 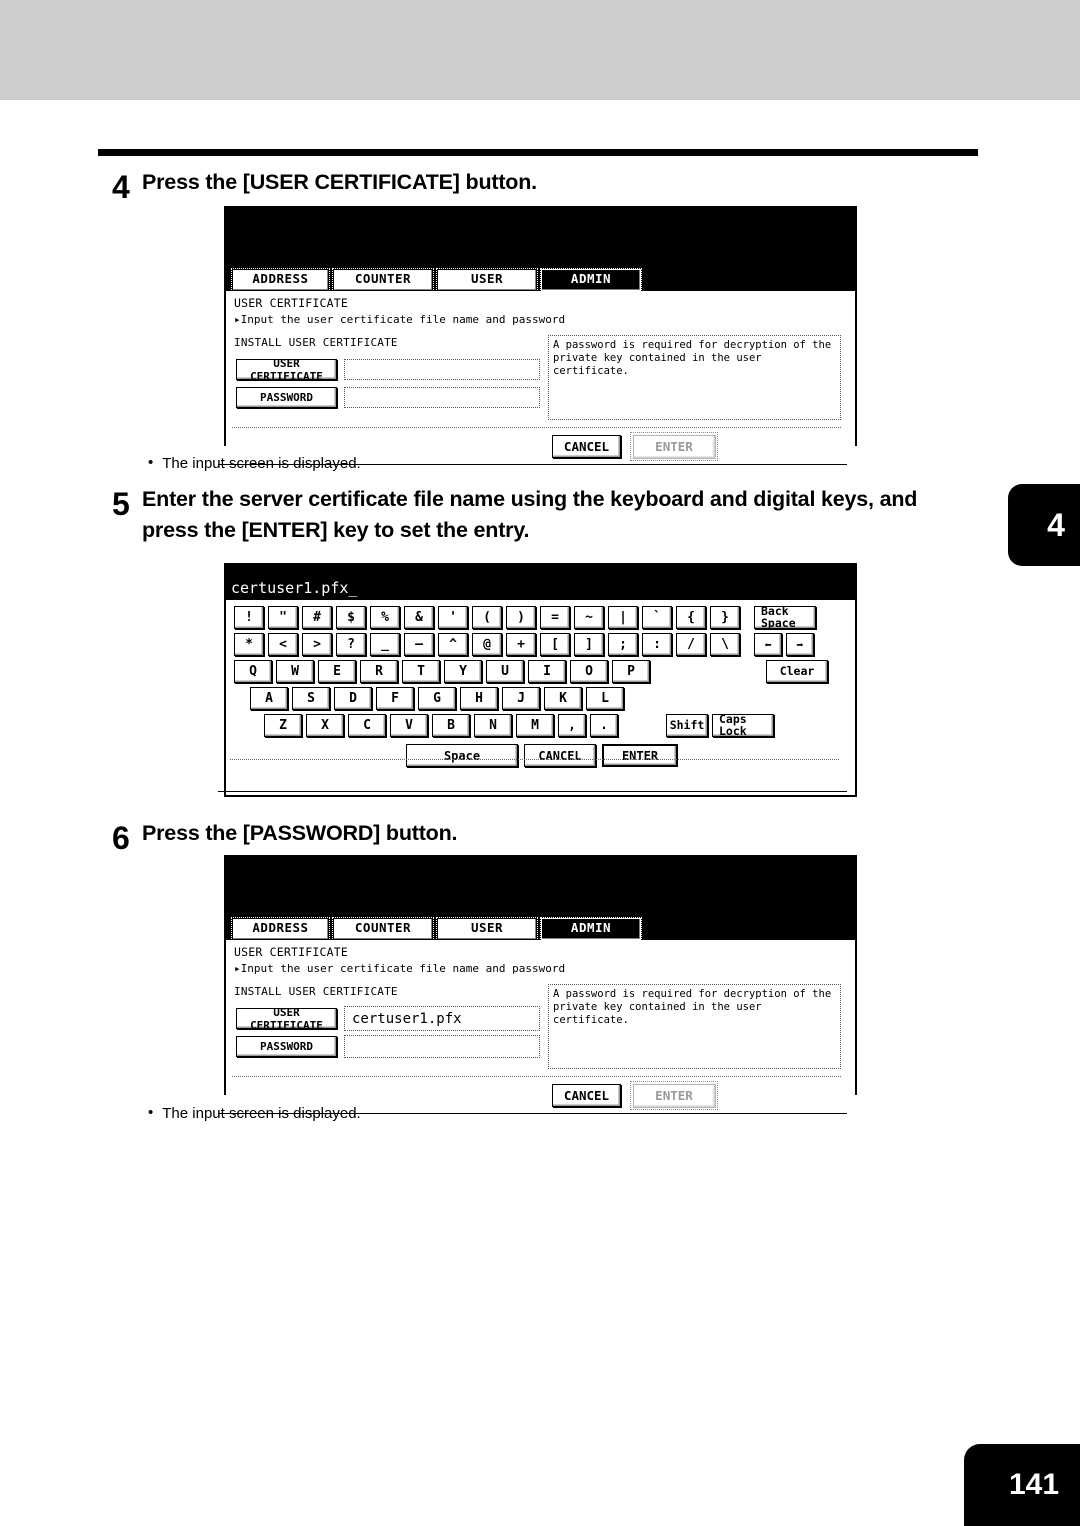 What do you see at coordinates (437, 698) in the screenshot?
I see `key-g: G` at bounding box center [437, 698].